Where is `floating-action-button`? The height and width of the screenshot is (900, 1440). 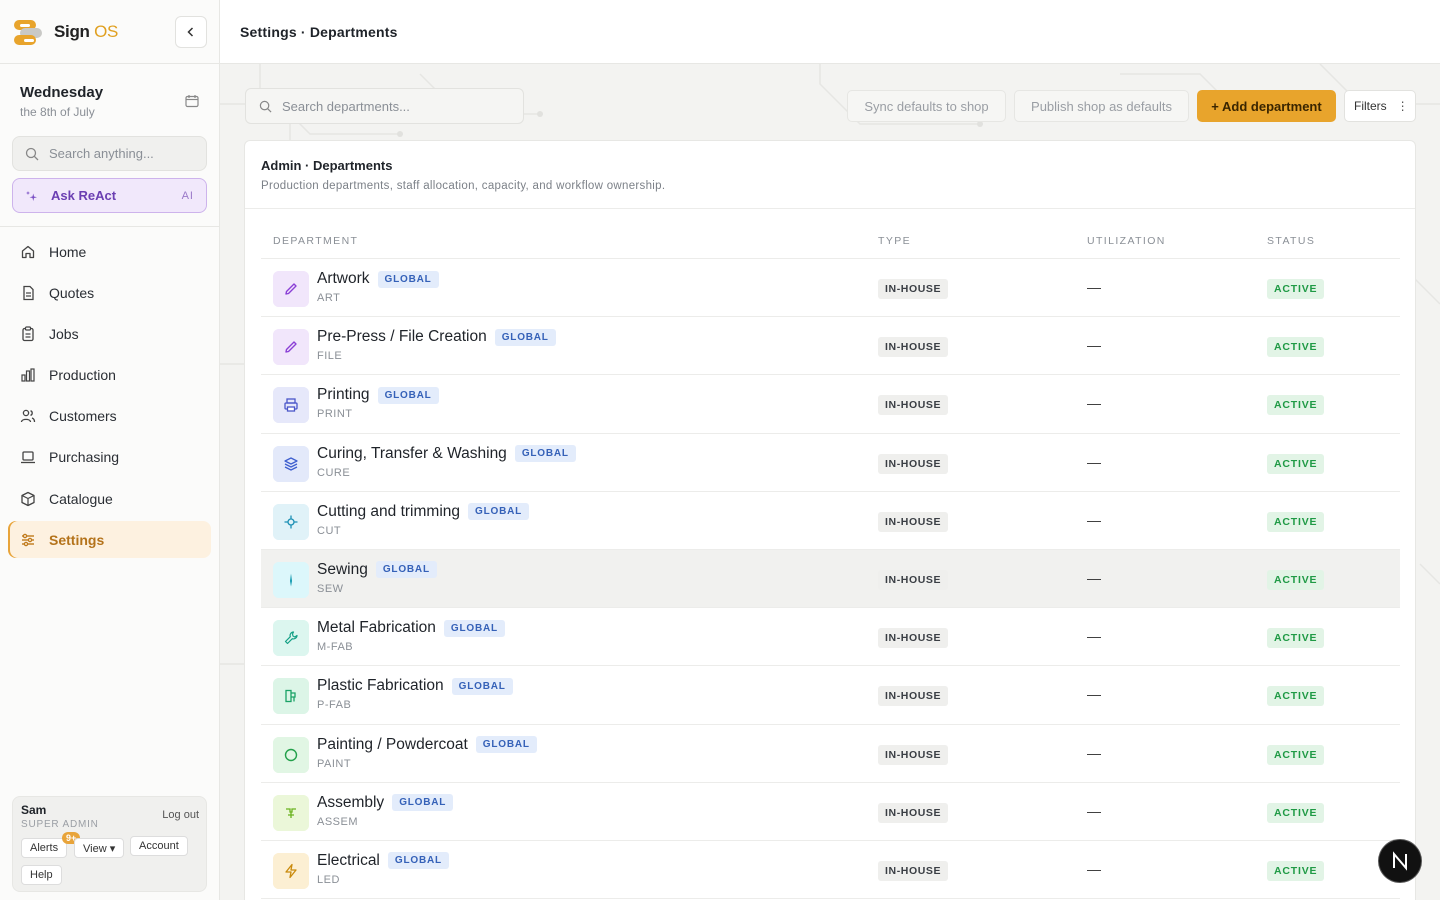
floating-action-button is located at coordinates (1400, 861).